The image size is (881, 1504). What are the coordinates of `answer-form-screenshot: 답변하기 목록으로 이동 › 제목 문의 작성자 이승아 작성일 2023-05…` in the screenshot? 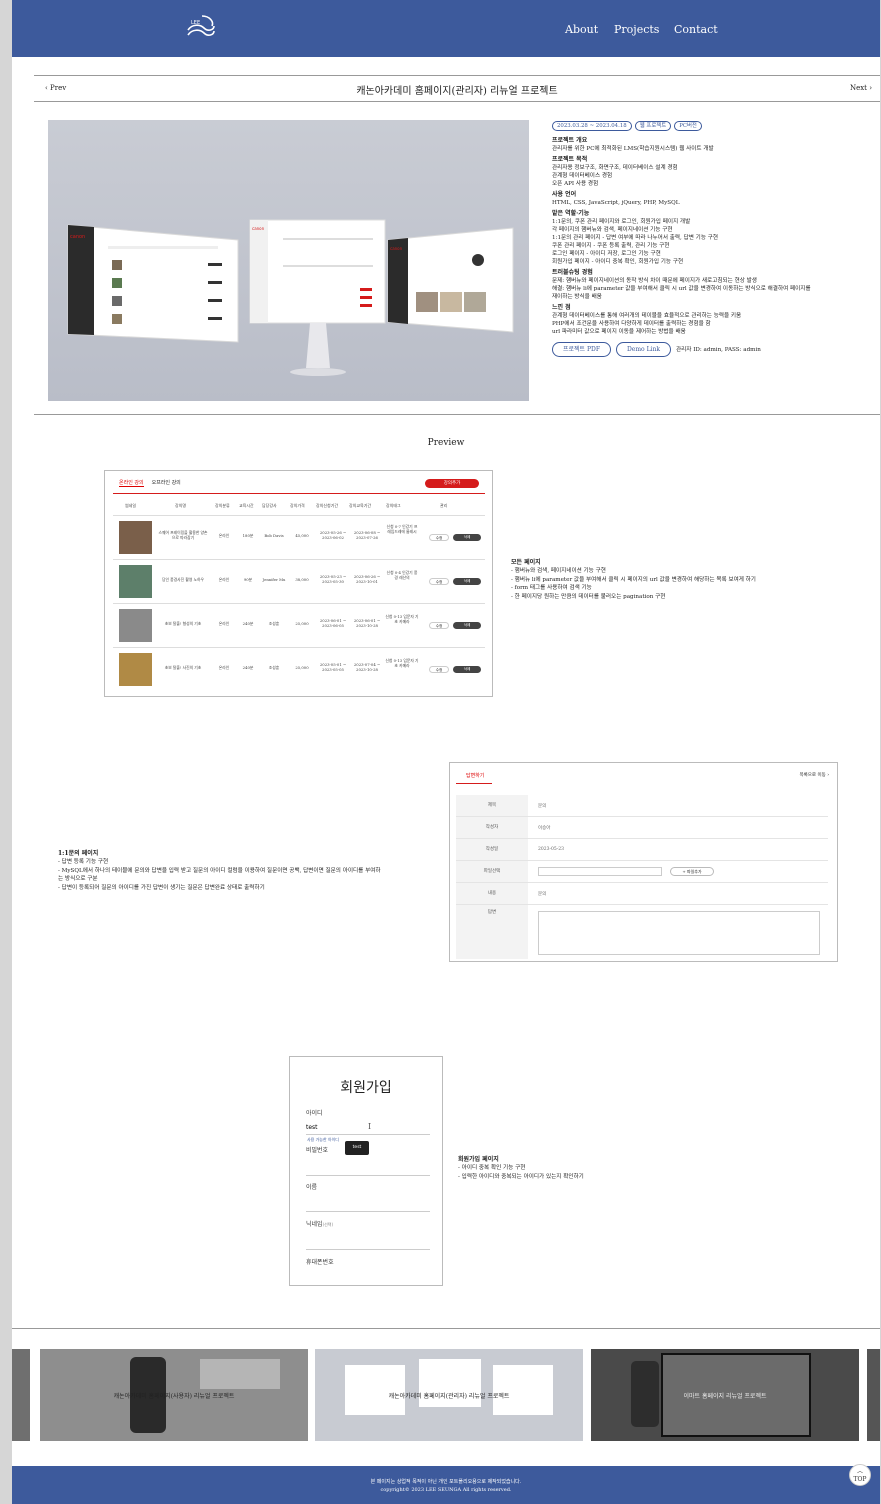 It's located at (643, 862).